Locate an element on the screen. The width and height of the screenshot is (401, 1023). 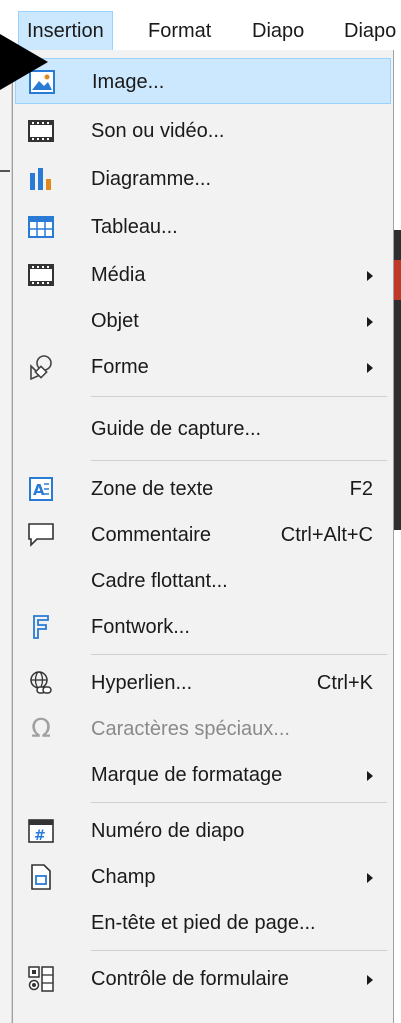
fontwork-icon is located at coordinates (41, 627).